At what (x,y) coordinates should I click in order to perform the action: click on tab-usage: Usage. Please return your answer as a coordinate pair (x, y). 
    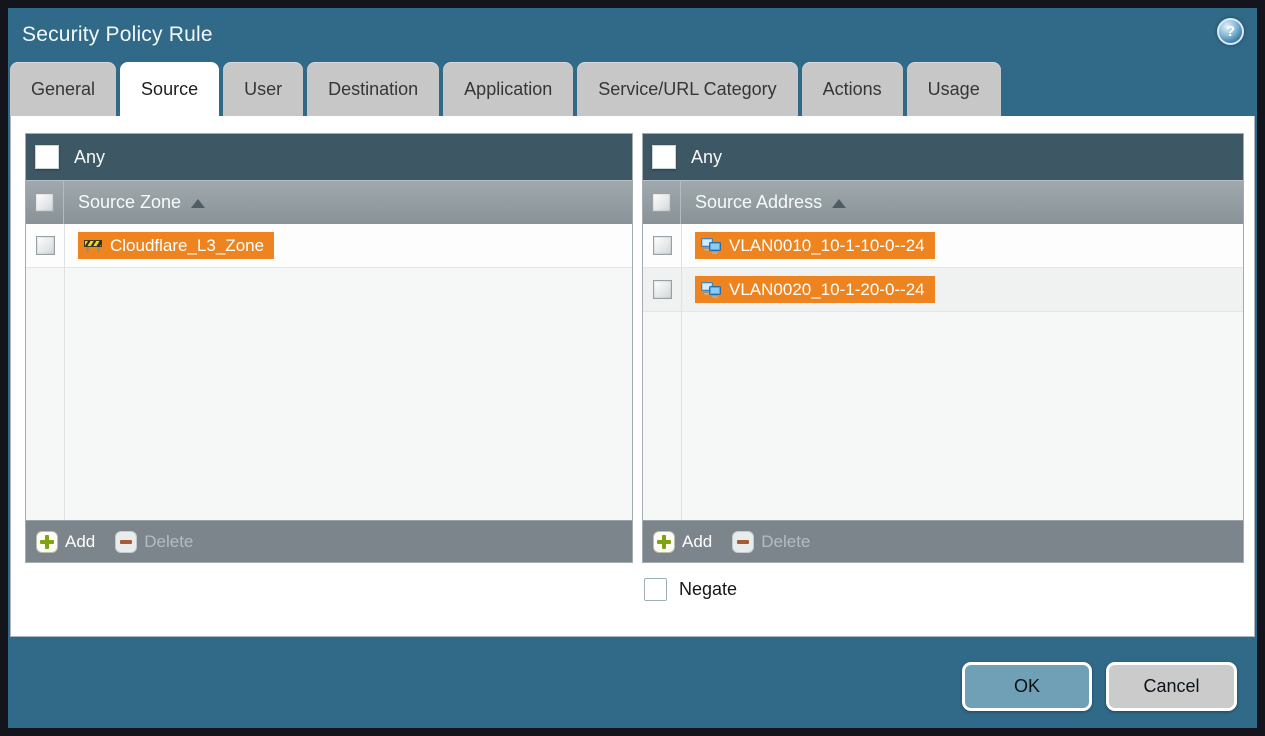
    Looking at the image, I should click on (953, 89).